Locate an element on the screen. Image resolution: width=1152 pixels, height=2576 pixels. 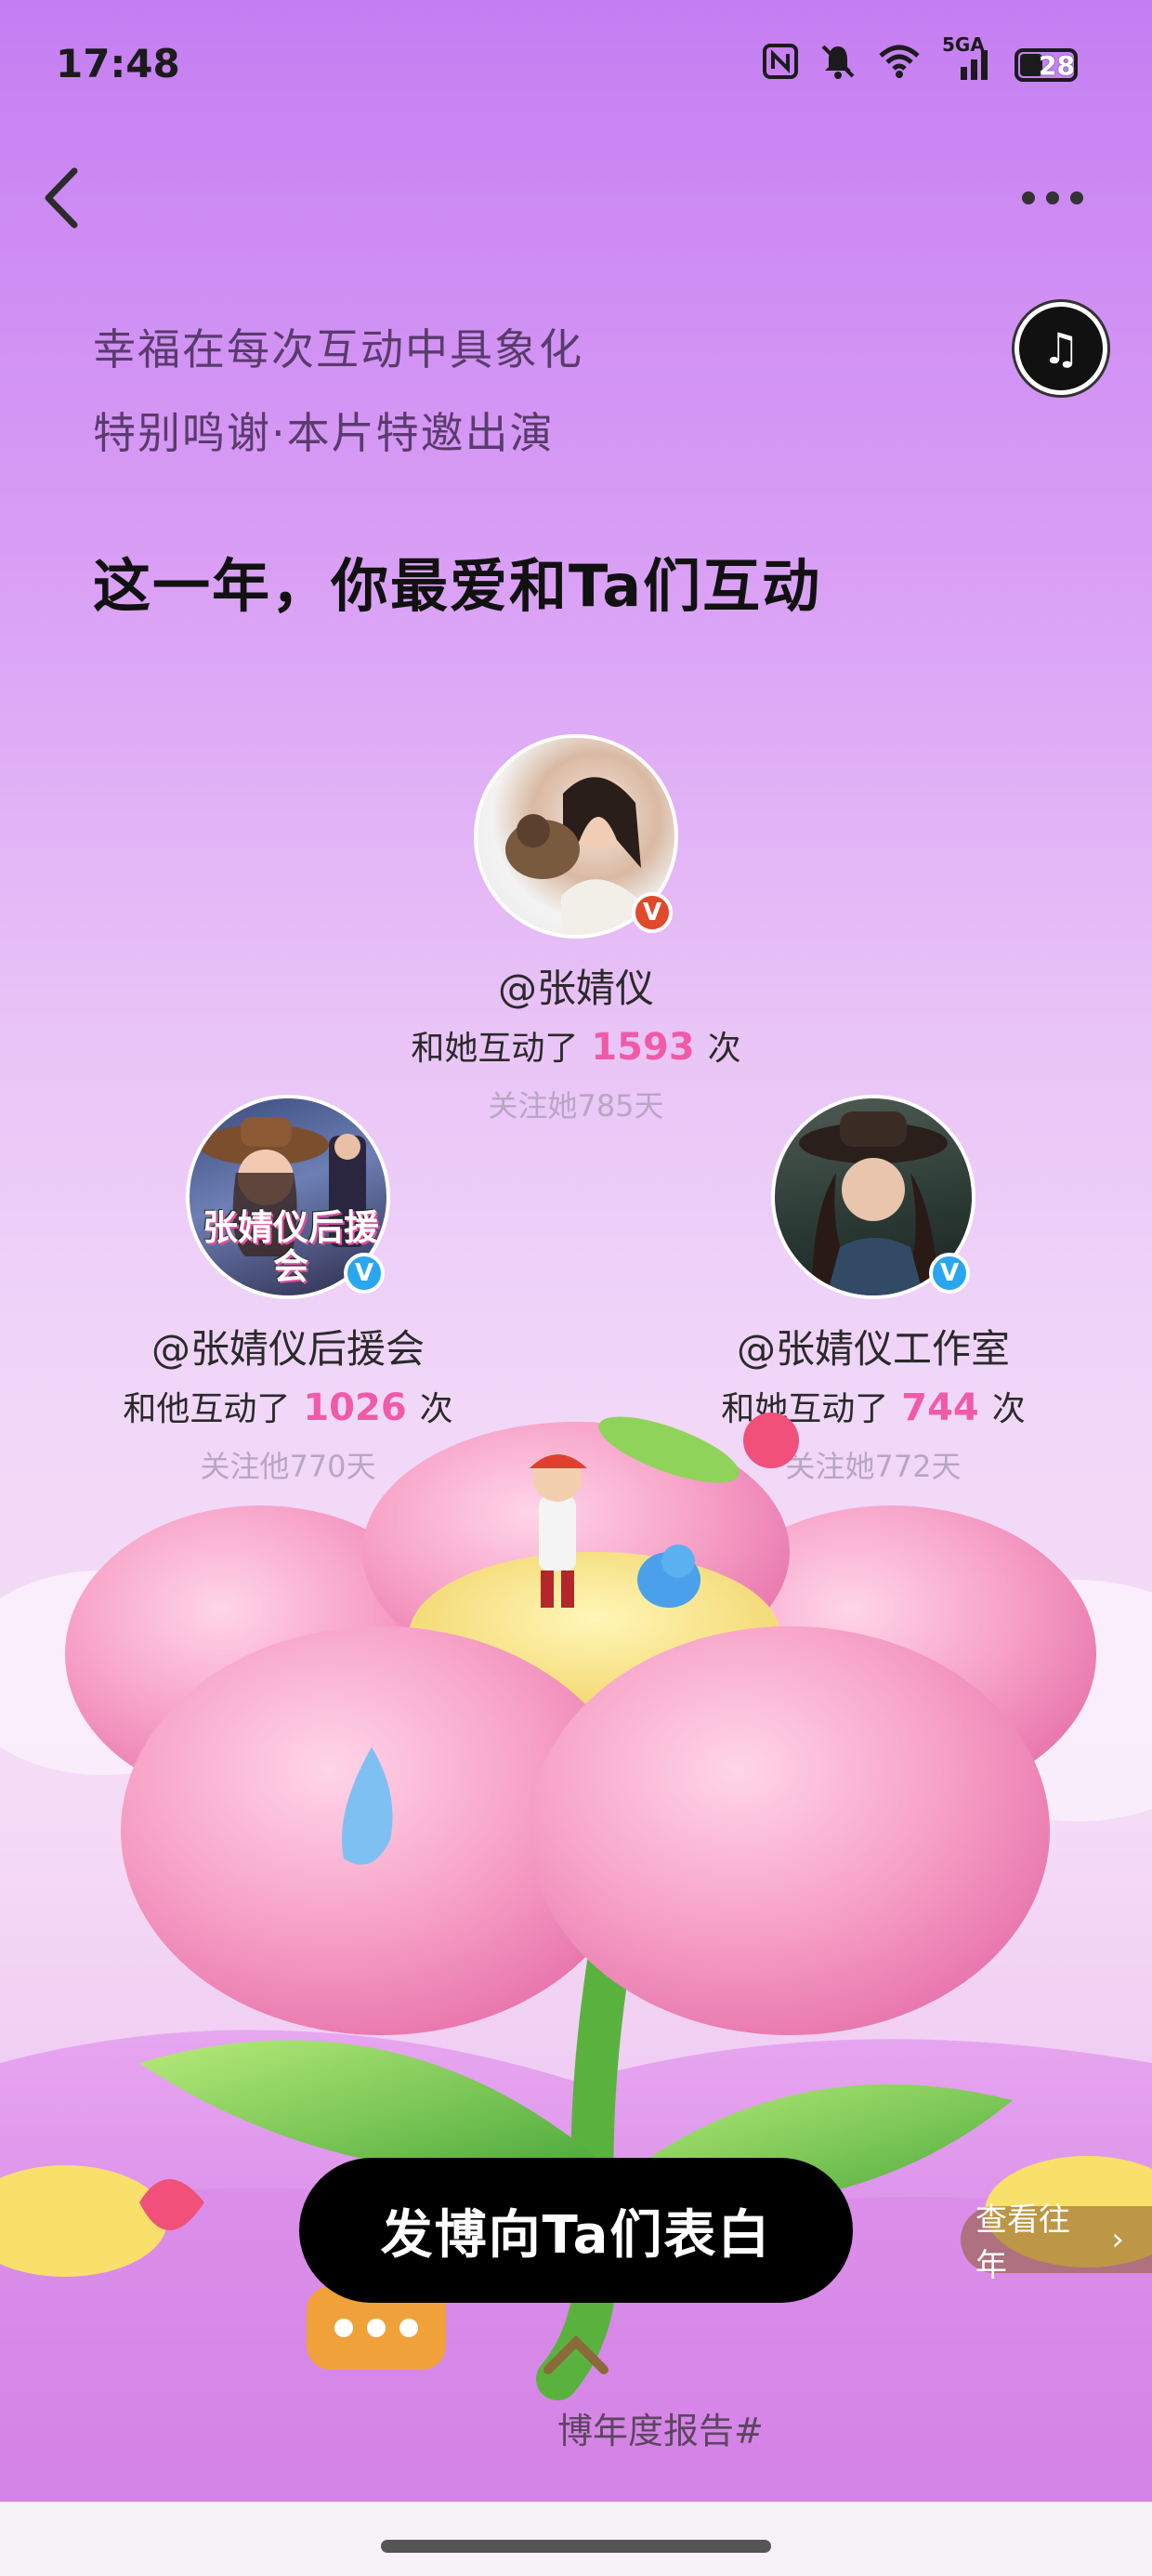
interaction-prefix: 和她互动了 is located at coordinates (495, 1049).